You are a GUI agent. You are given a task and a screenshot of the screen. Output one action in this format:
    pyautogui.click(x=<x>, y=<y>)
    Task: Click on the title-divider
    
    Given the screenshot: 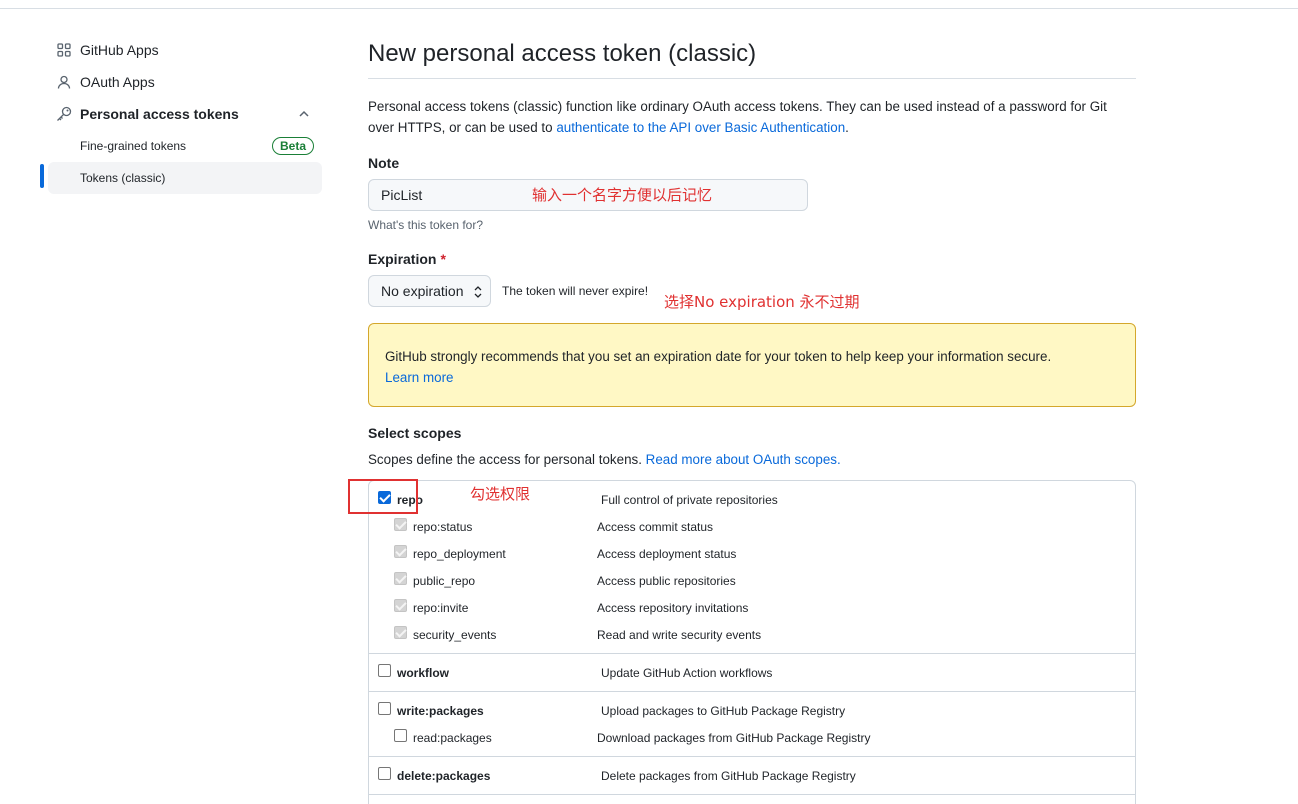 What is the action you would take?
    pyautogui.click(x=752, y=78)
    